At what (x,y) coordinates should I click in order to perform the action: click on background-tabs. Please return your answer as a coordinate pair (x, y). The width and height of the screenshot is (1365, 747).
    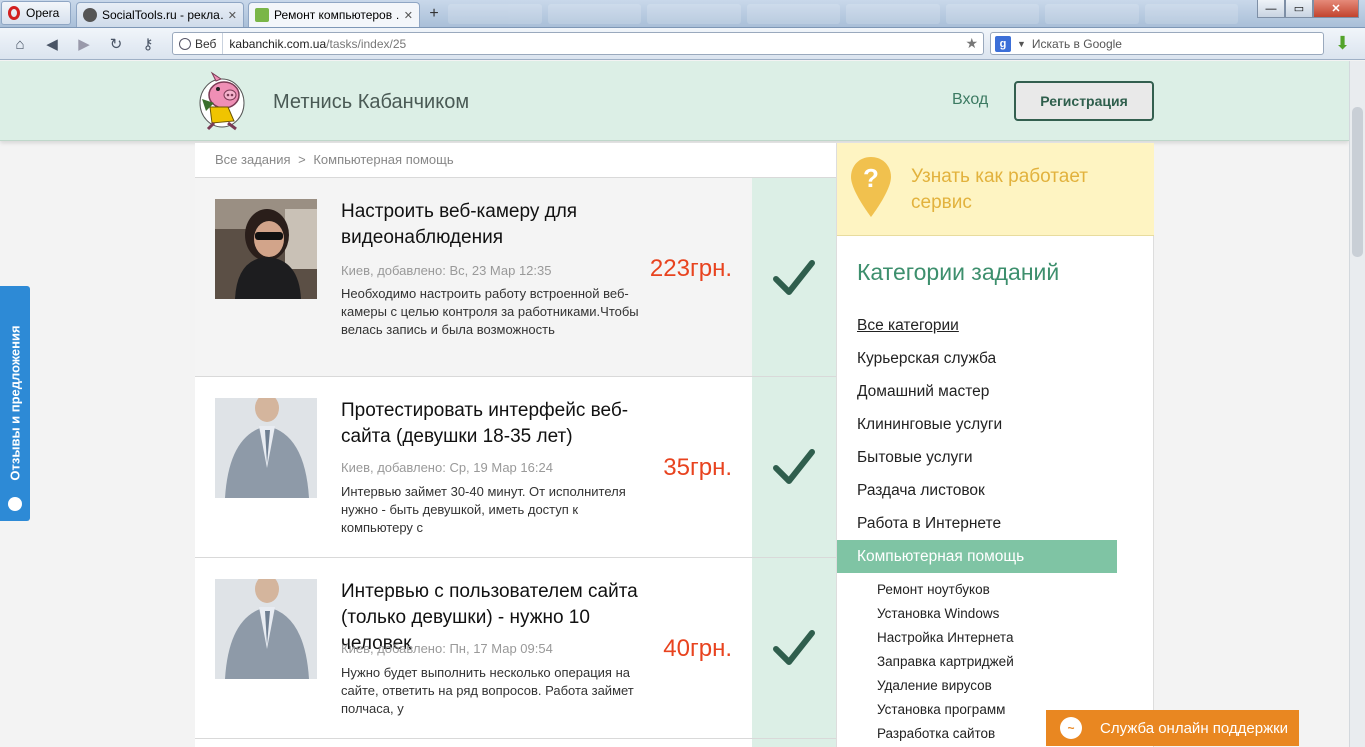
    Looking at the image, I should click on (843, 14).